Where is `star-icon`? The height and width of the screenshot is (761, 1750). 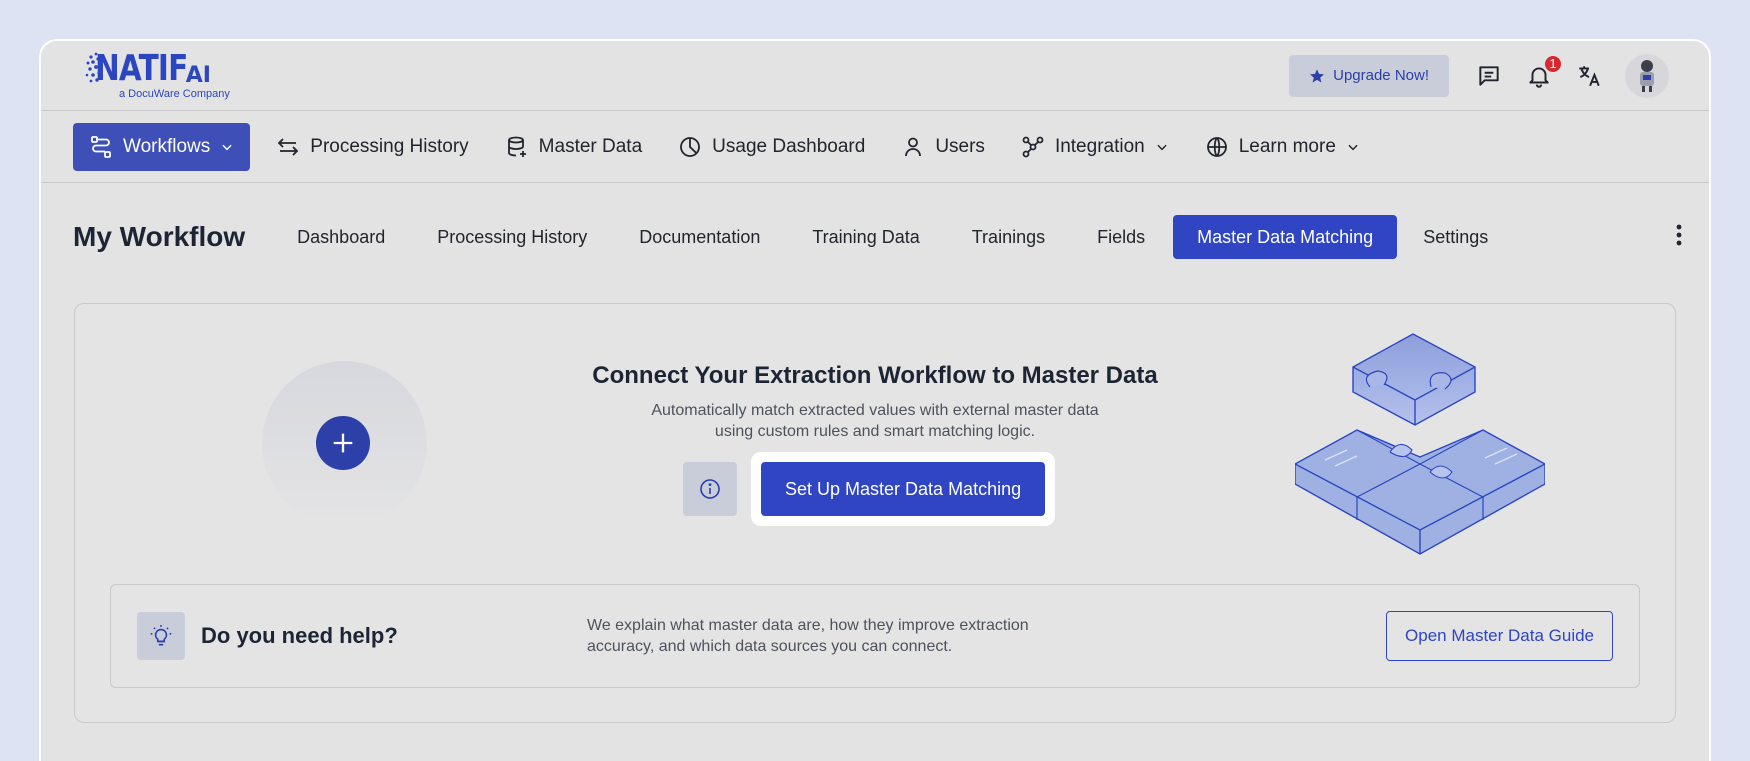 star-icon is located at coordinates (1317, 75).